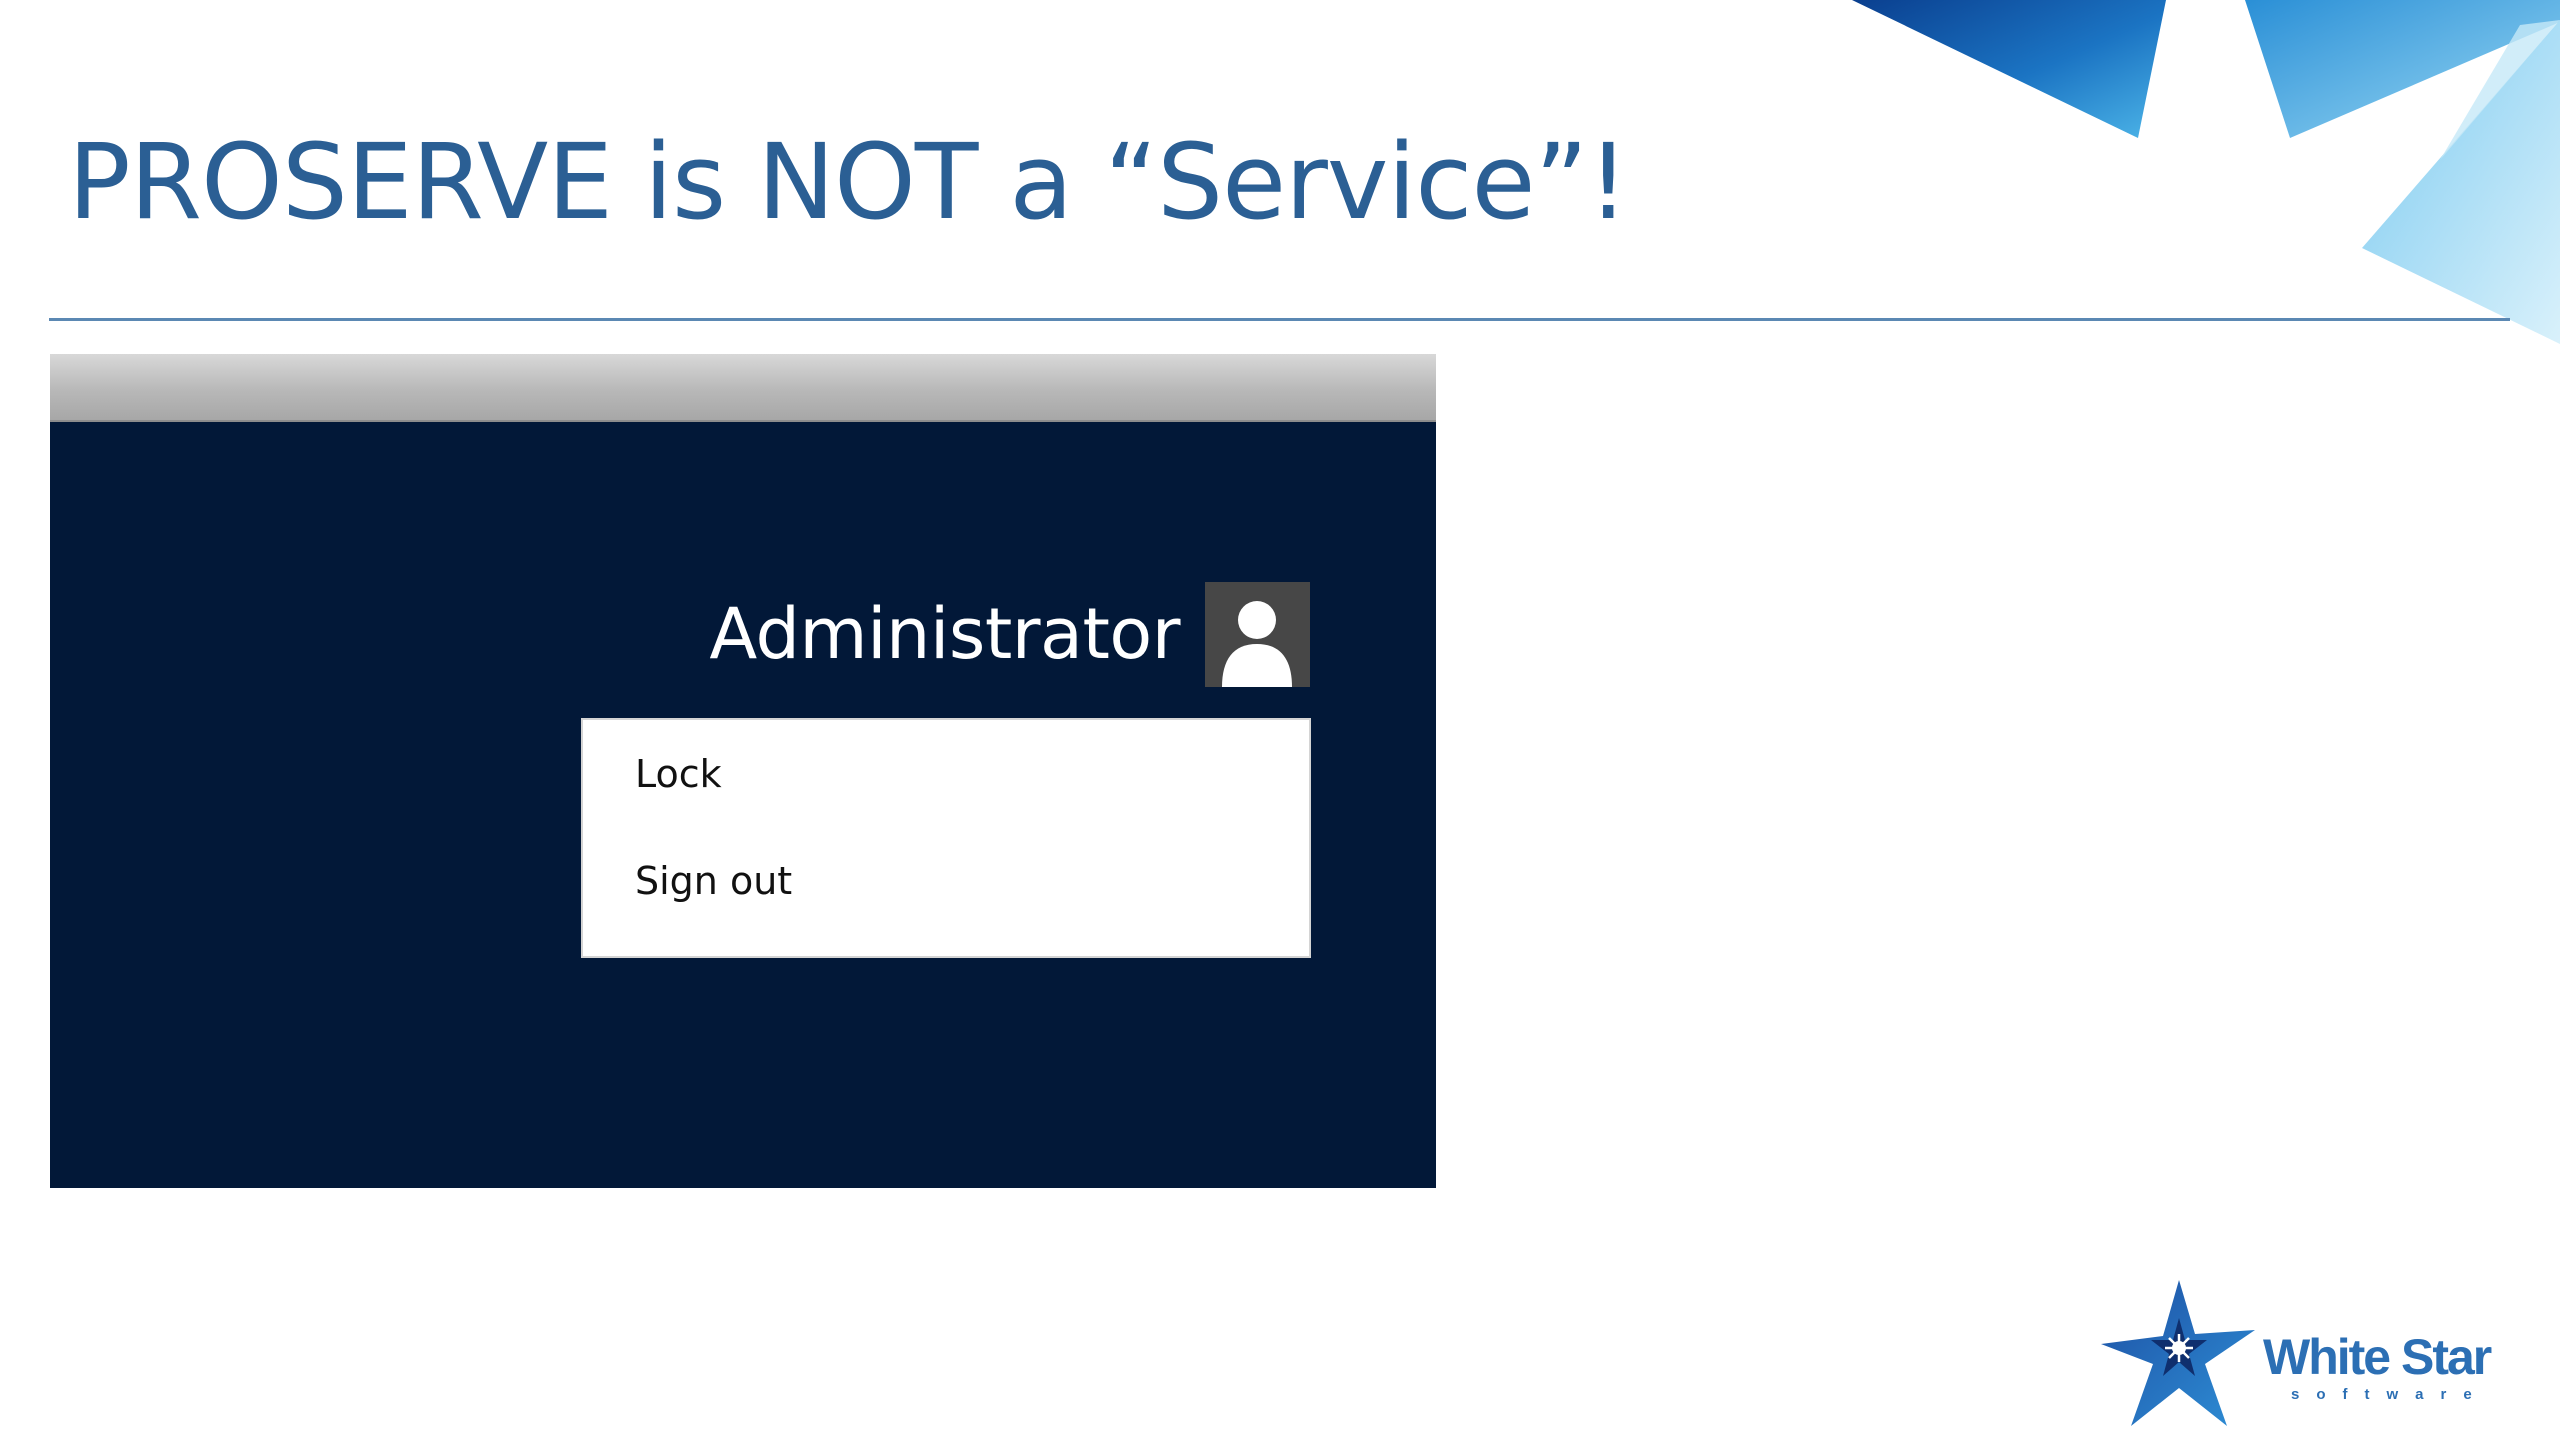  Describe the element at coordinates (2178, 1353) in the screenshot. I see `white-star-logo-icon` at that location.